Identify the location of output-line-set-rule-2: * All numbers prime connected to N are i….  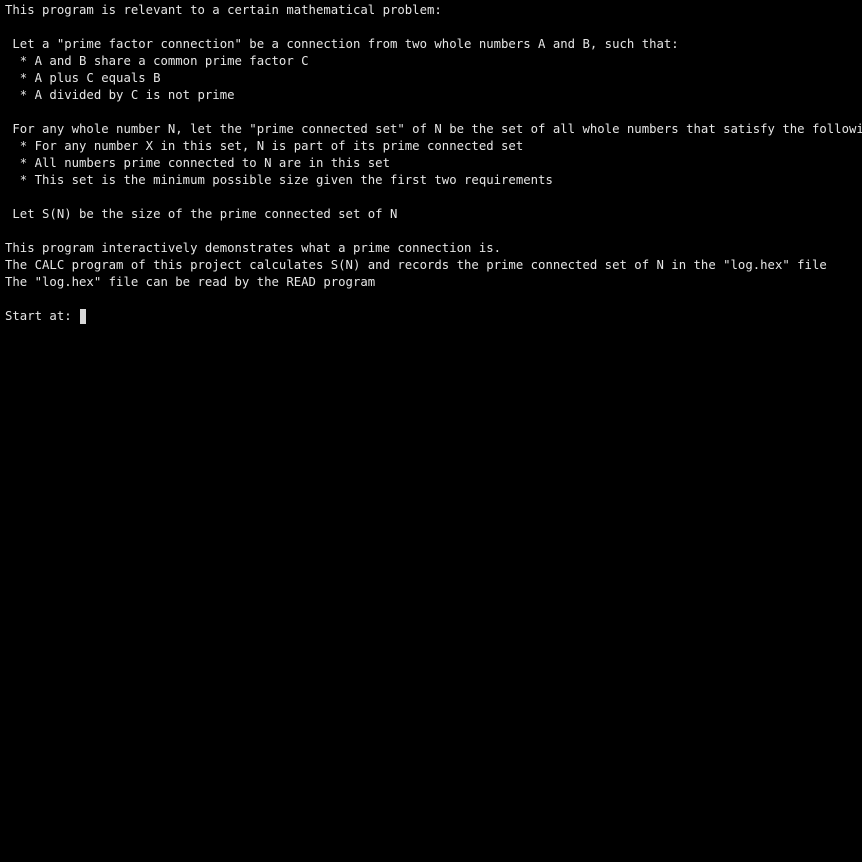
(197, 163).